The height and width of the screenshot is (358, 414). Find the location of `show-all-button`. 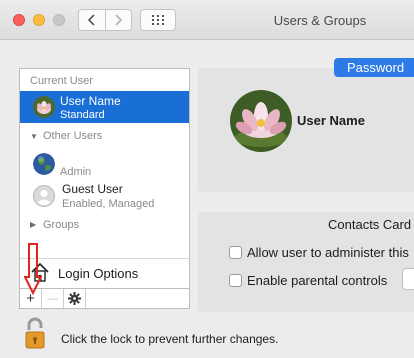

show-all-button is located at coordinates (158, 20).